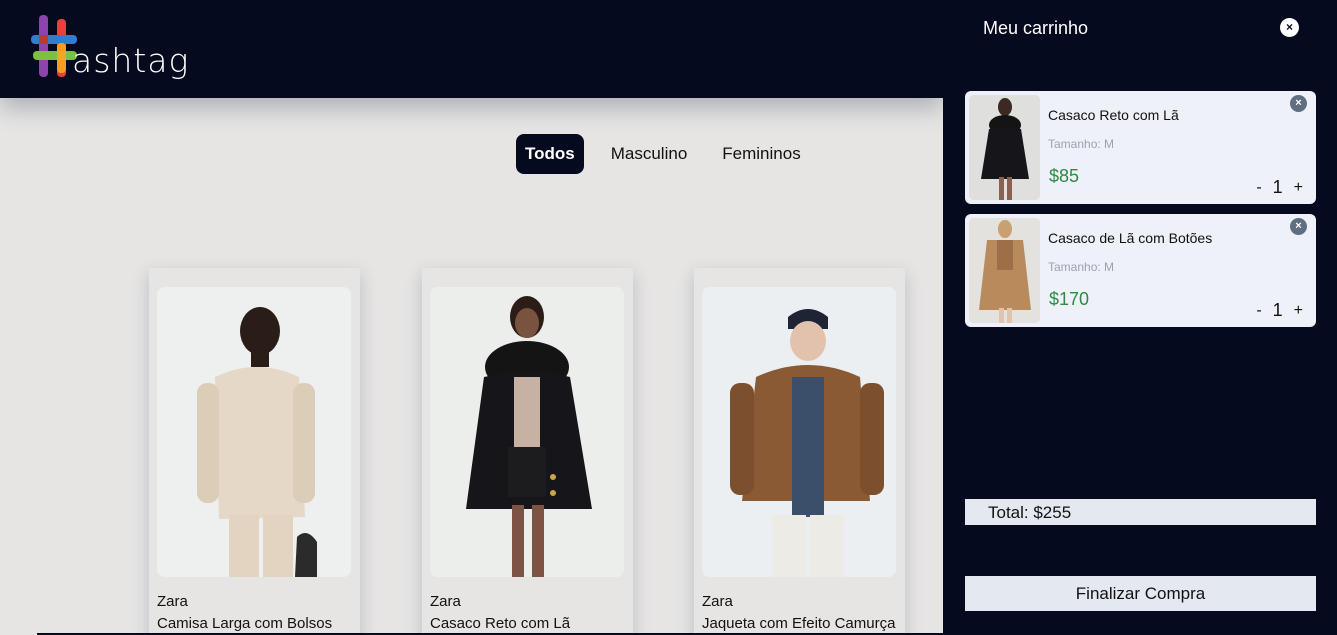 The width and height of the screenshot is (1337, 635). I want to click on product-card: Zara Jaqueta com Efeito Camurça, so click(799, 451).